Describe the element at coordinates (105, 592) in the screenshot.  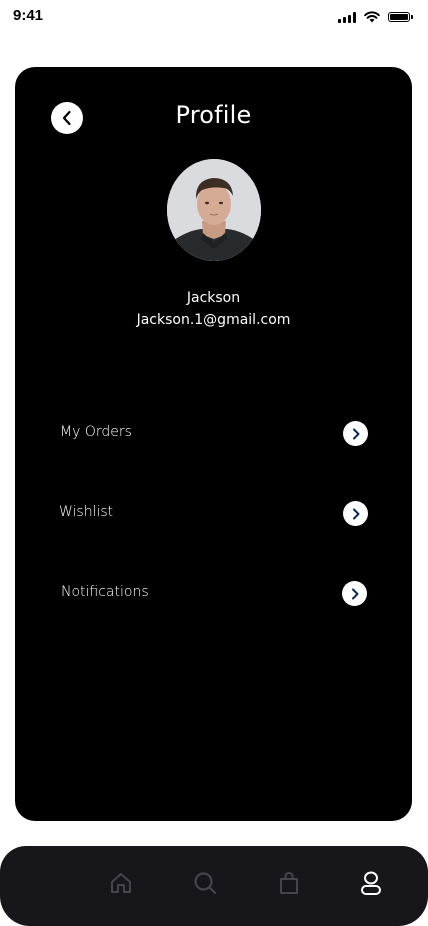
I see `menu-item-label: Notifications` at that location.